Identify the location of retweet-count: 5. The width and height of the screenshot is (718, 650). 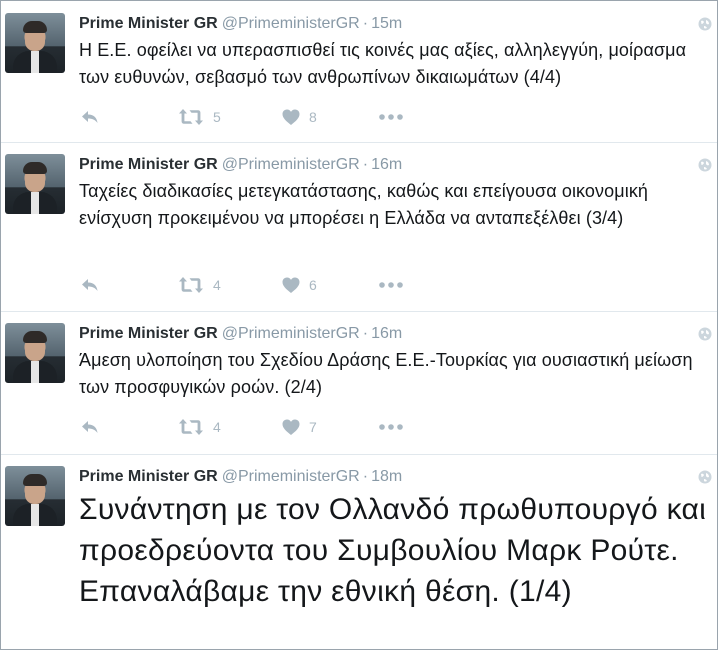
(217, 117).